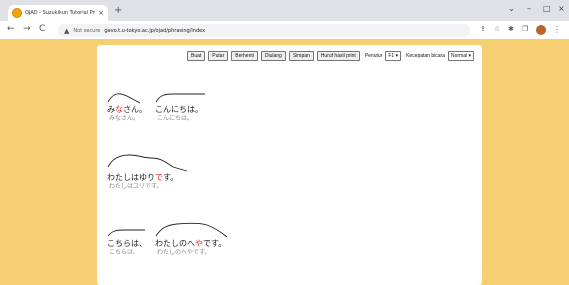 The width and height of the screenshot is (569, 285). I want to click on forward-icon: →, so click(27, 29).